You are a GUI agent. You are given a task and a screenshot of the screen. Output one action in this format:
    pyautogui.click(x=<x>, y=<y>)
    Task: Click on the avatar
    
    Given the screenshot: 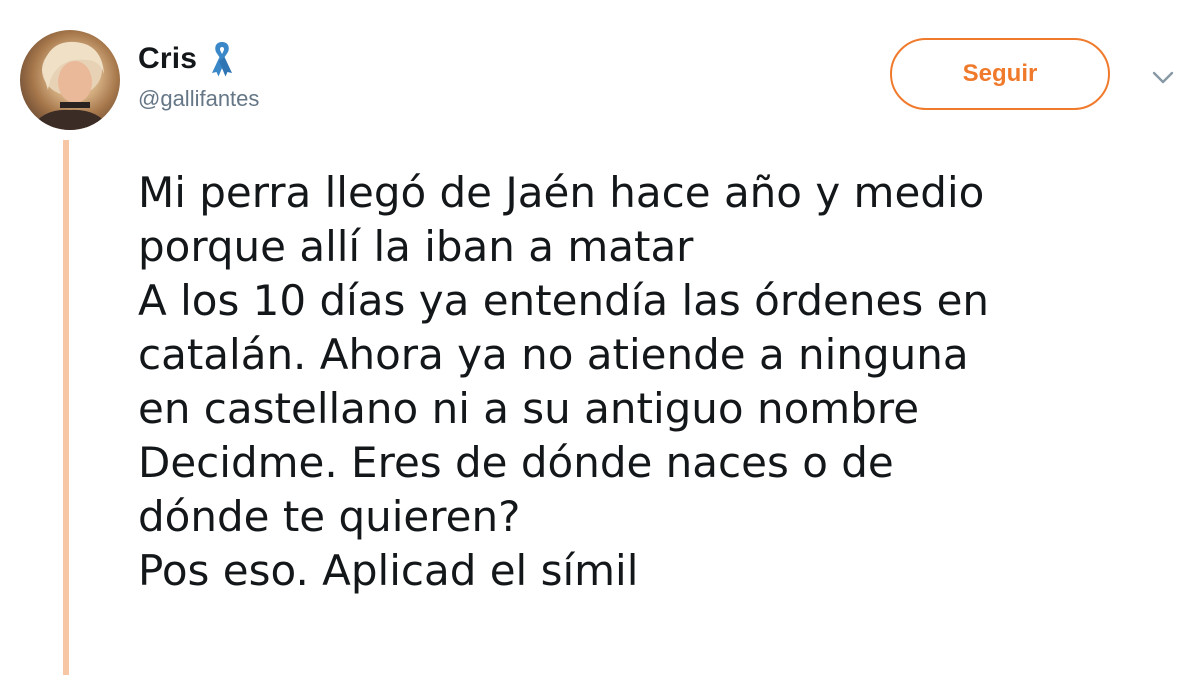 What is the action you would take?
    pyautogui.click(x=70, y=80)
    